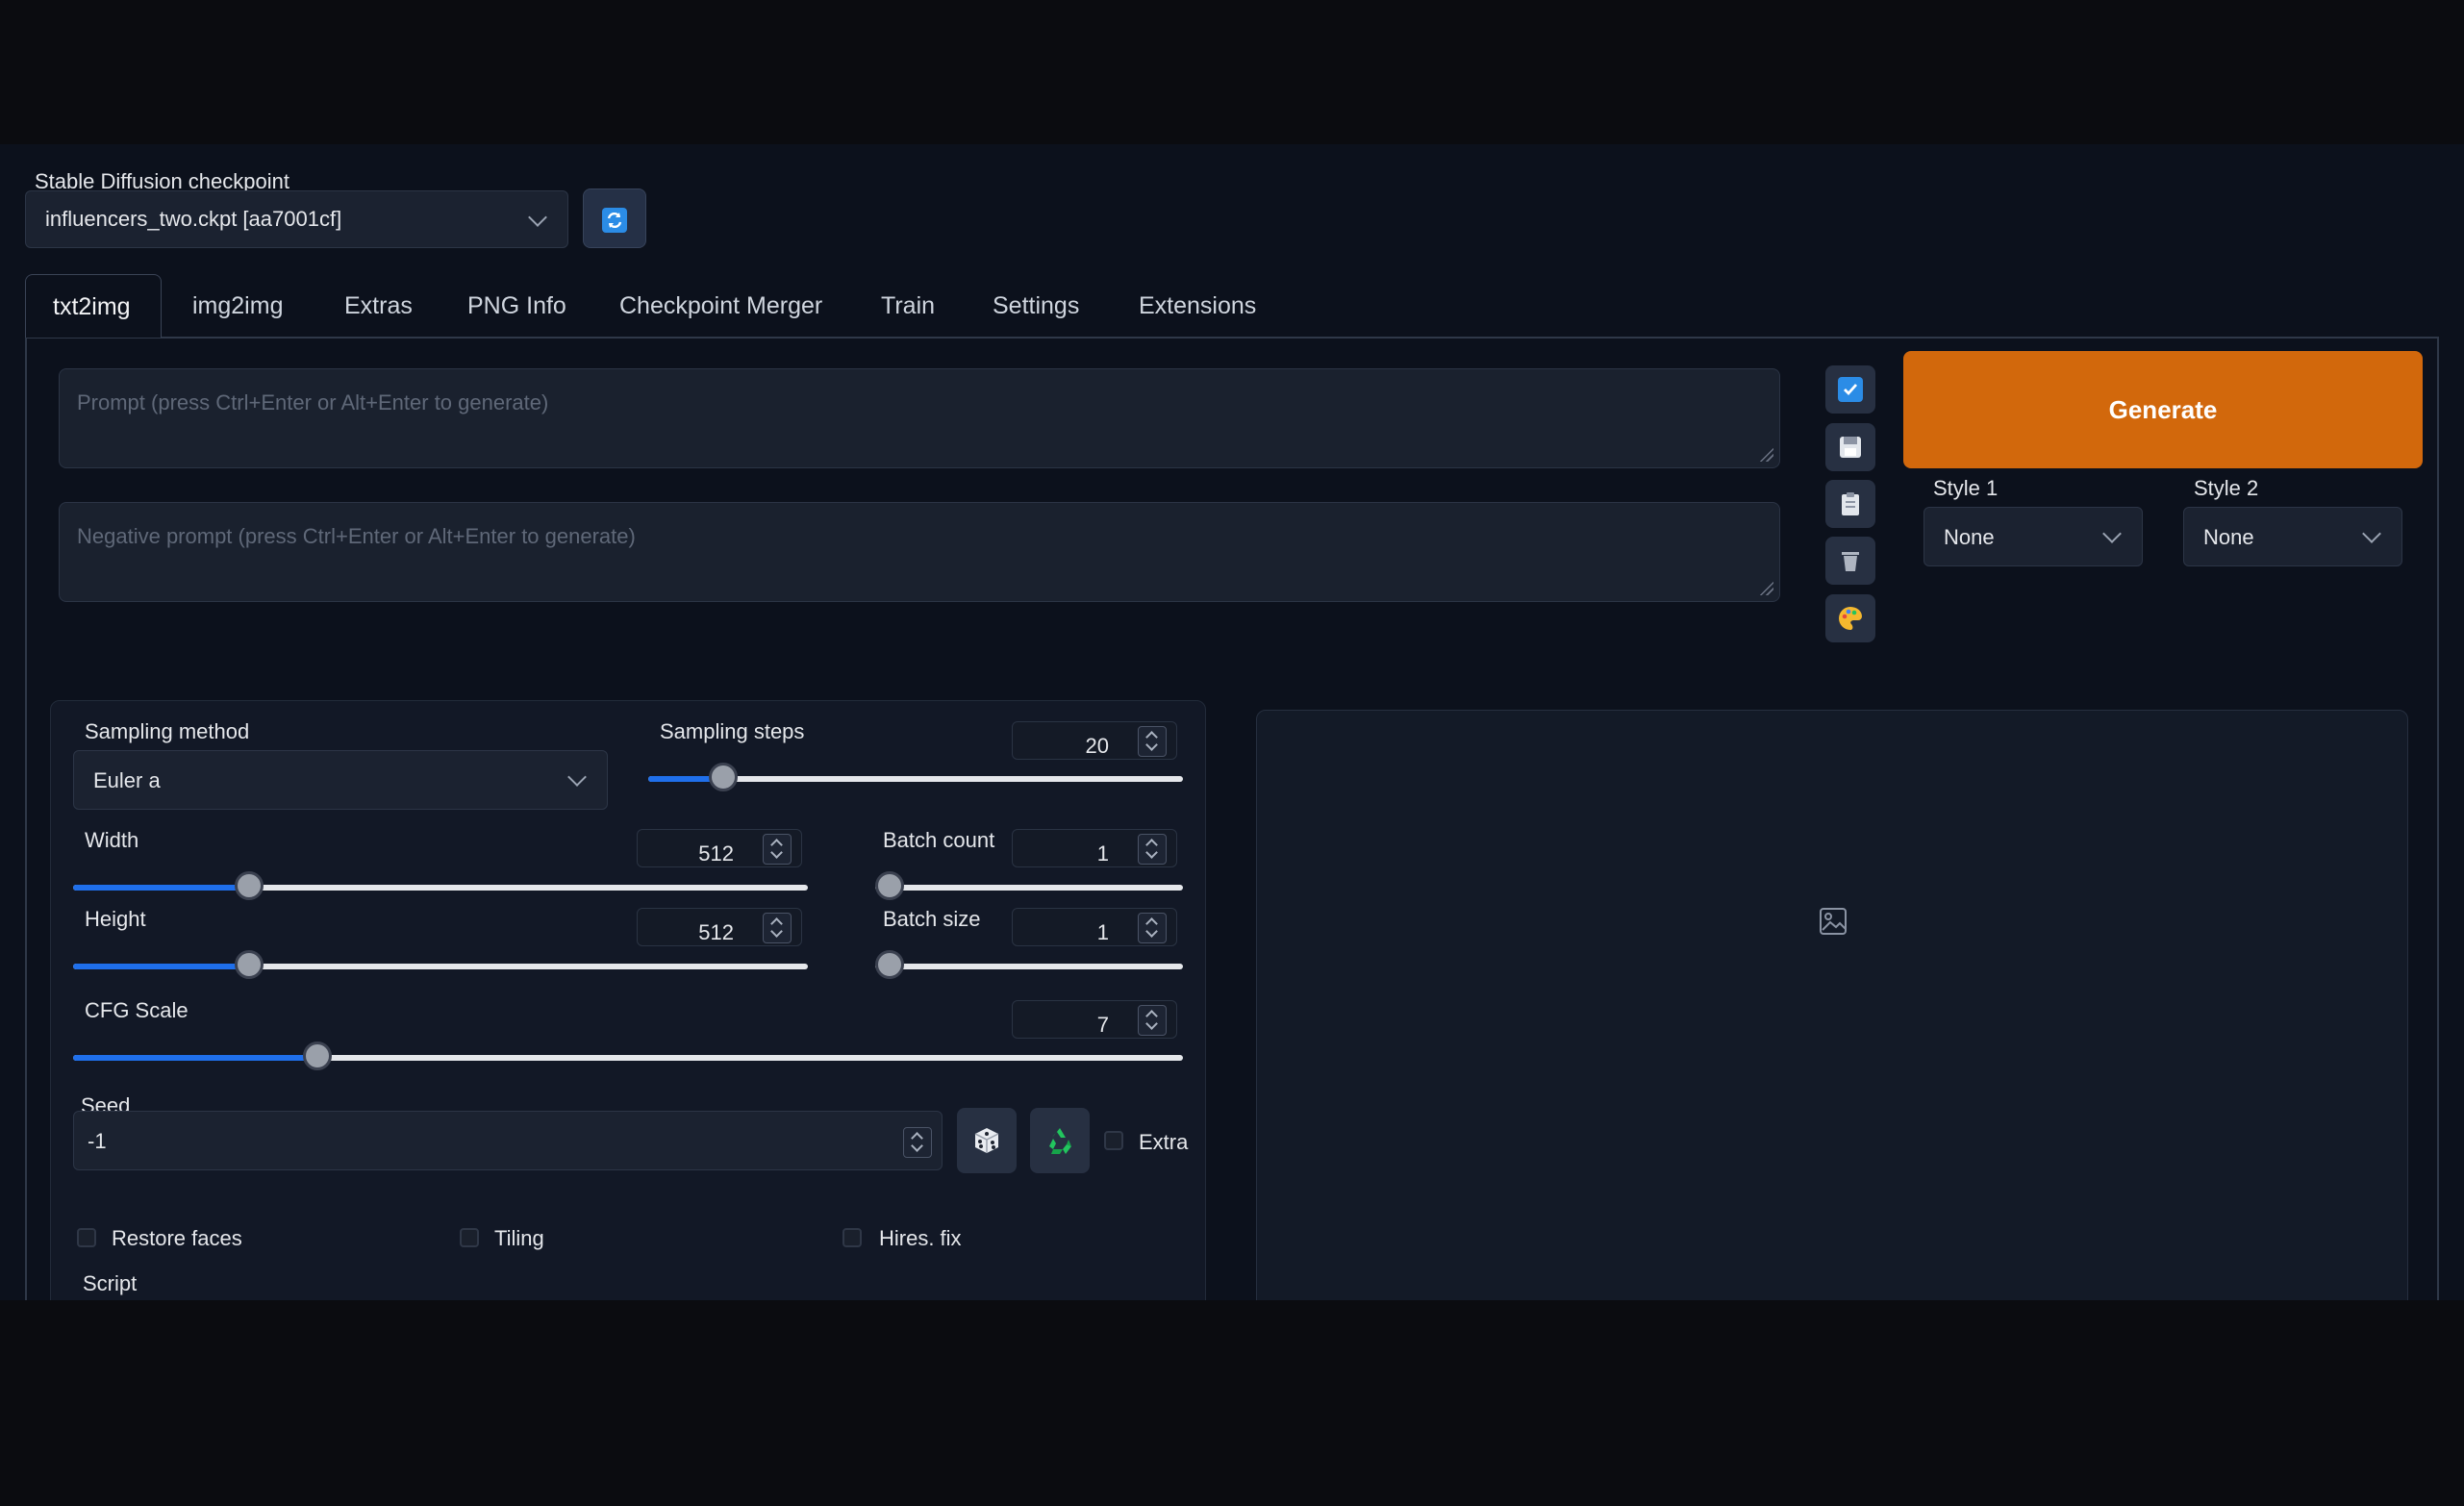 Image resolution: width=2464 pixels, height=1506 pixels. What do you see at coordinates (889, 885) in the screenshot?
I see `batch-count-slider-thumb` at bounding box center [889, 885].